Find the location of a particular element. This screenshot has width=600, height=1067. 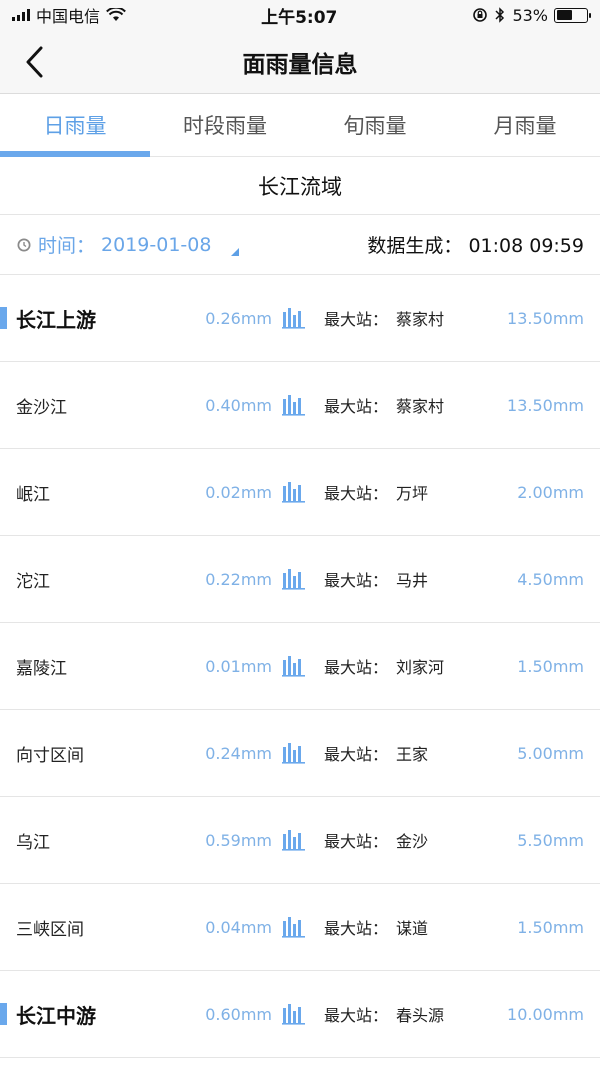

avg-rainfall: 0.59mm is located at coordinates (238, 840).